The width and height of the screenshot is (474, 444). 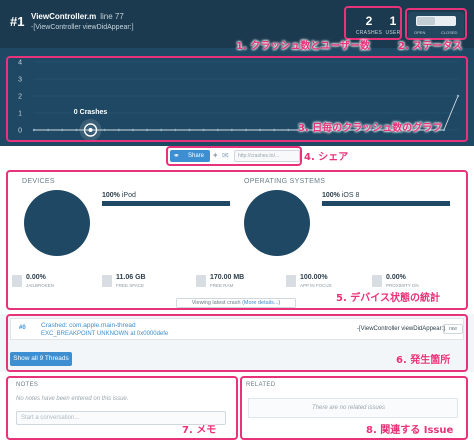 What do you see at coordinates (303, 46) in the screenshot?
I see `annotation-1: 1. クラッシュ数とユーザー数` at bounding box center [303, 46].